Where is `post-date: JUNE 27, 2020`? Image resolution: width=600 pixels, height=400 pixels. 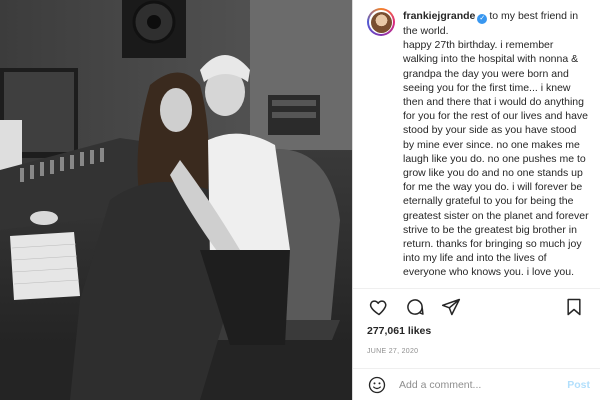
post-date: JUNE 27, 2020 is located at coordinates (476, 351).